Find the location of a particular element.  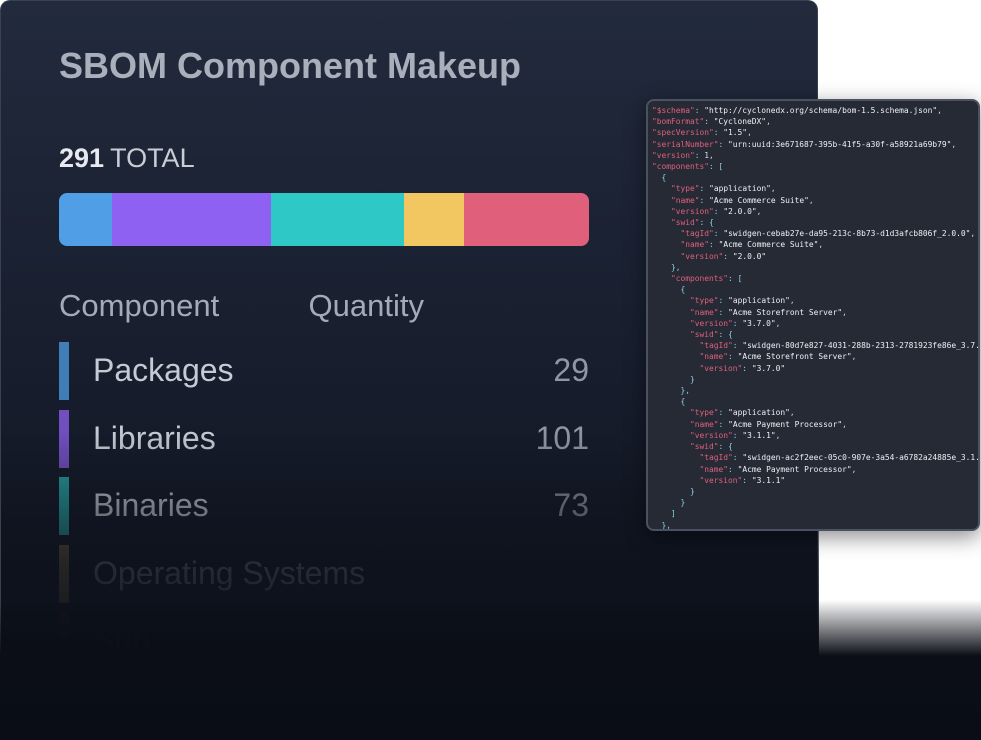

component-row: Packages 29 is located at coordinates (324, 371).